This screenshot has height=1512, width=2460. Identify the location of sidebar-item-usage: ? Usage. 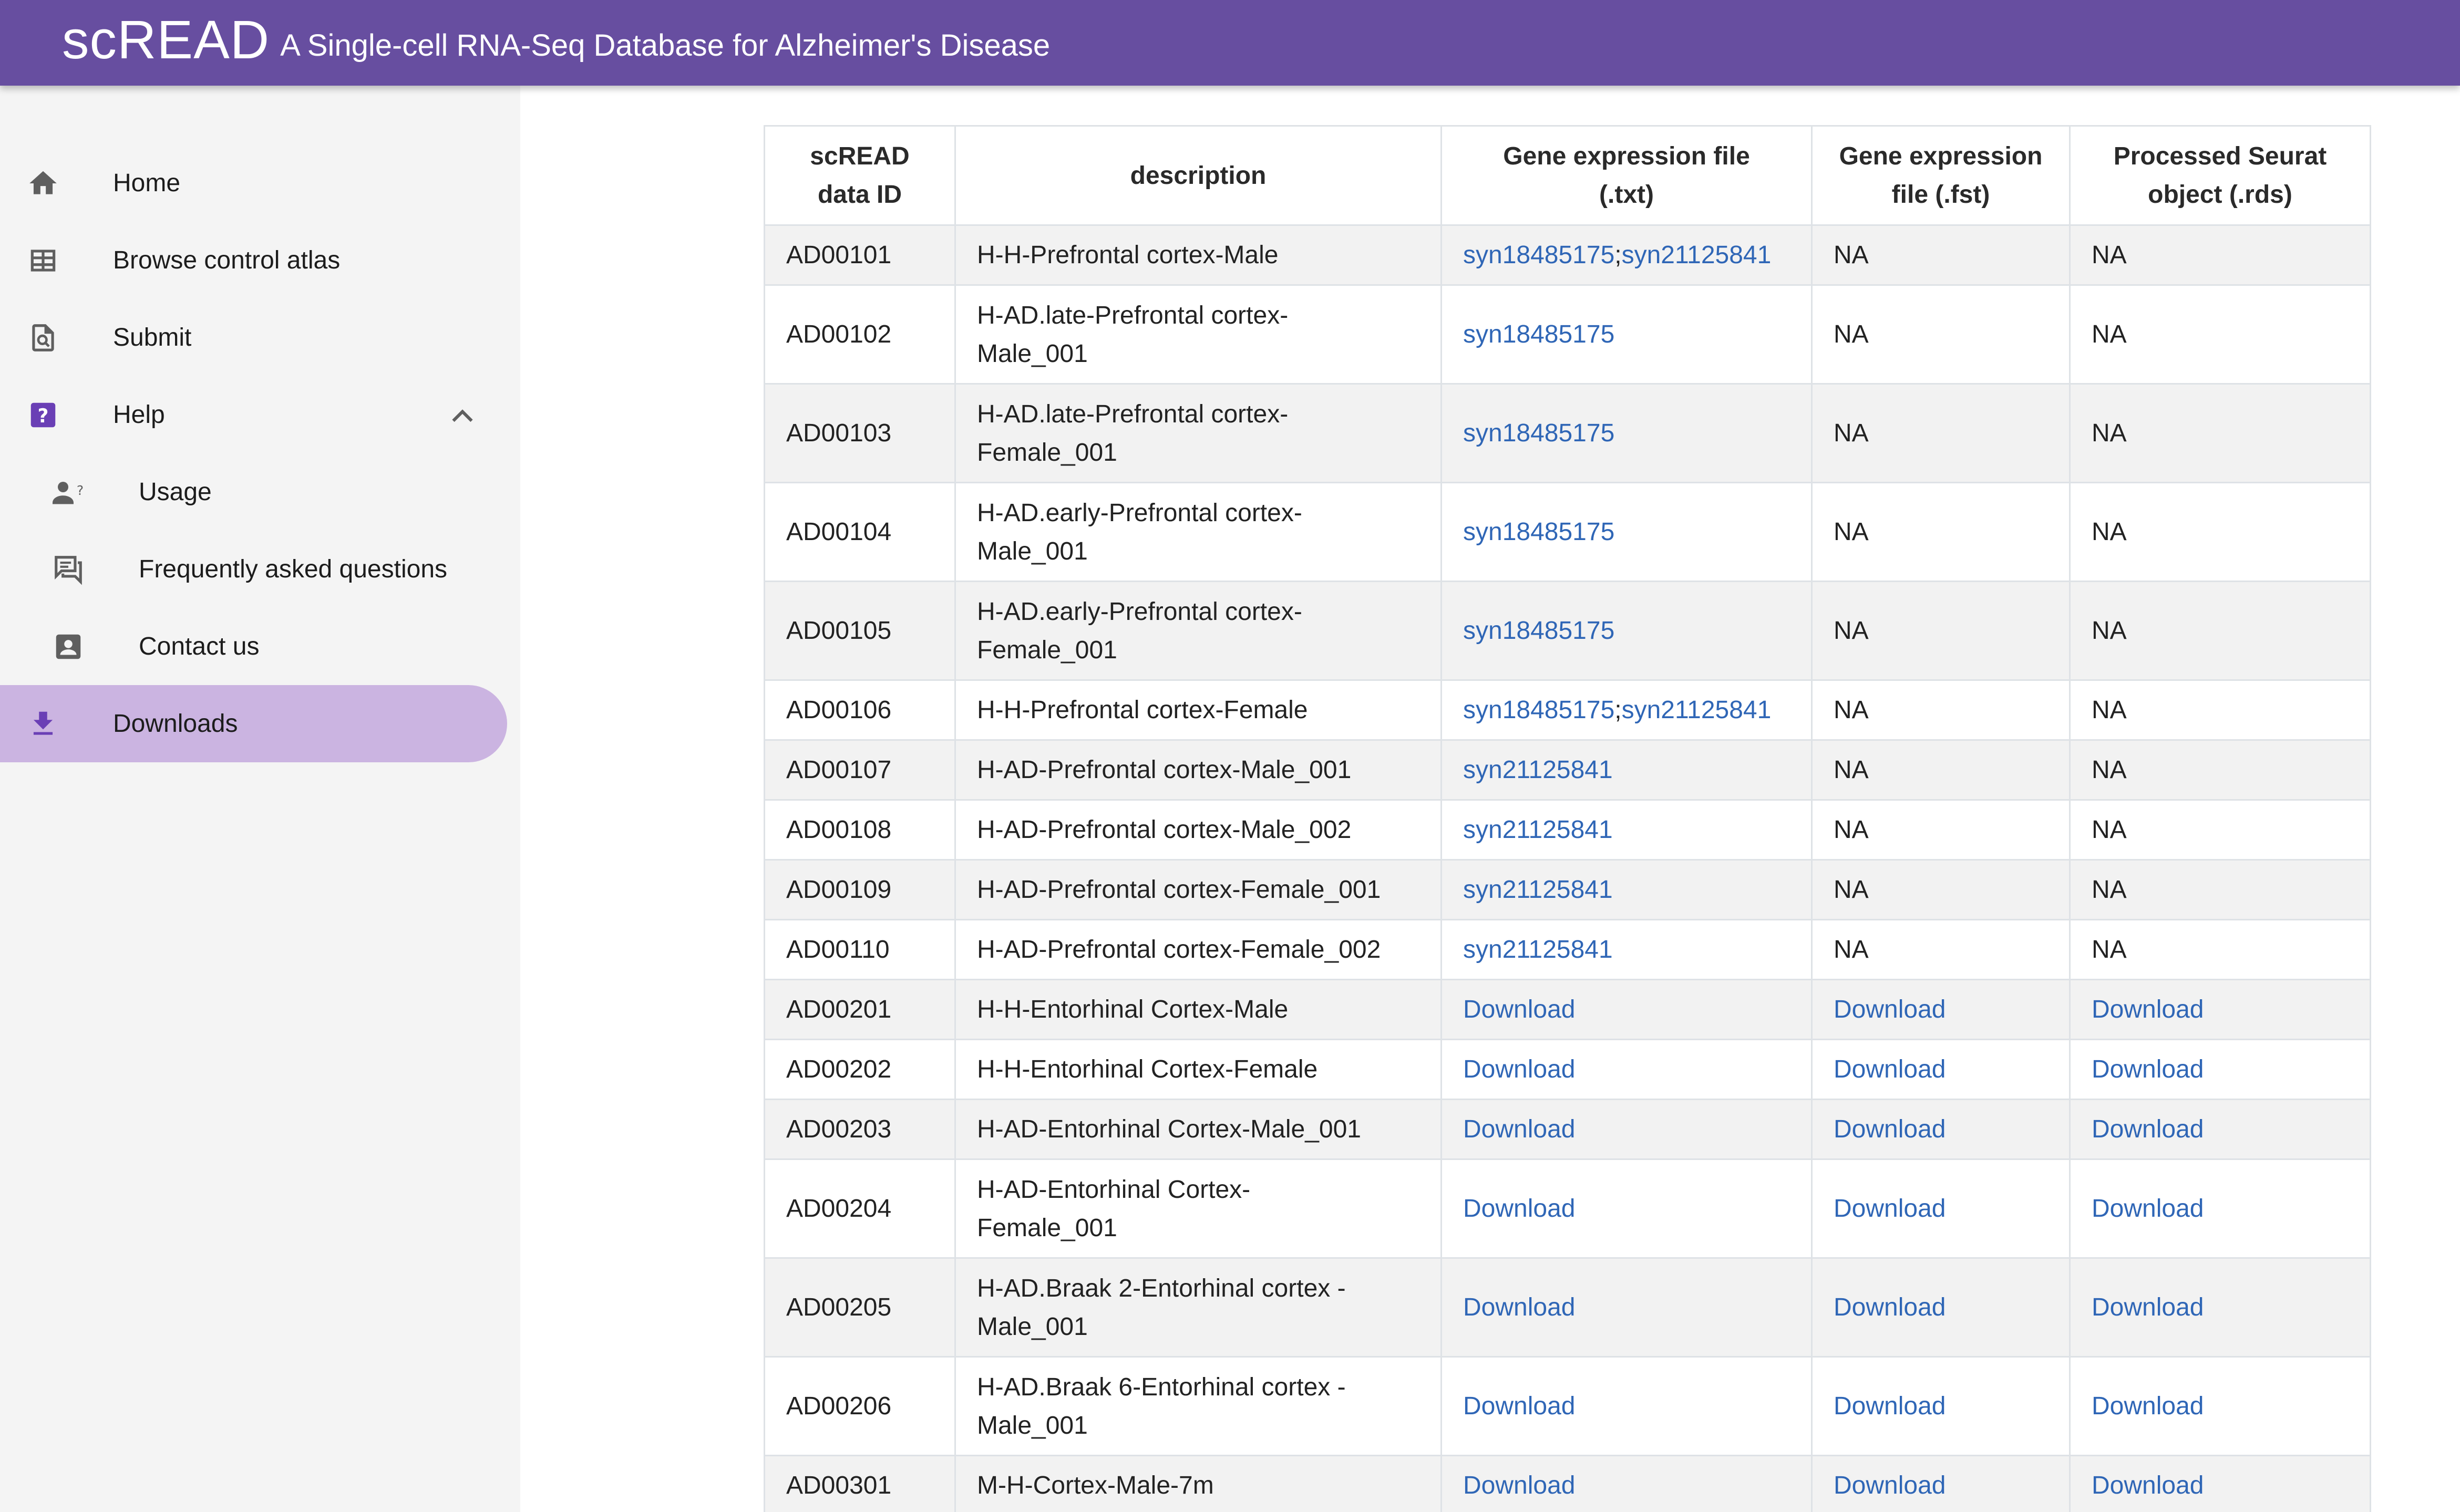
(254, 492).